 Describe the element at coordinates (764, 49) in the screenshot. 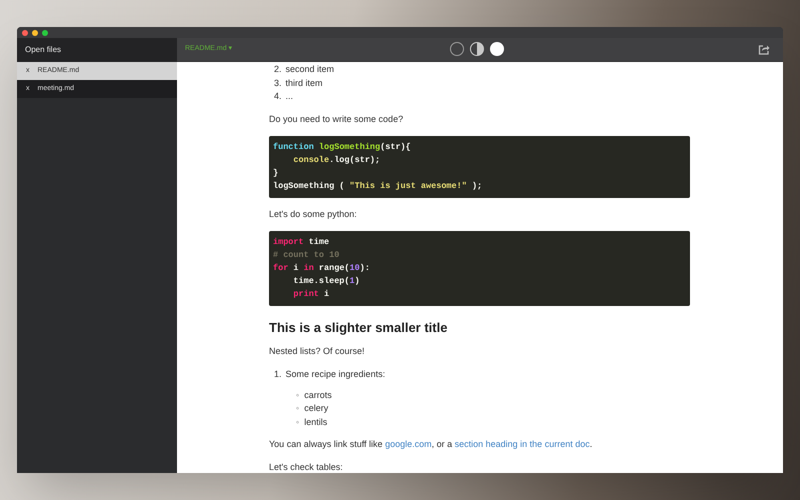

I see `share-icon` at that location.